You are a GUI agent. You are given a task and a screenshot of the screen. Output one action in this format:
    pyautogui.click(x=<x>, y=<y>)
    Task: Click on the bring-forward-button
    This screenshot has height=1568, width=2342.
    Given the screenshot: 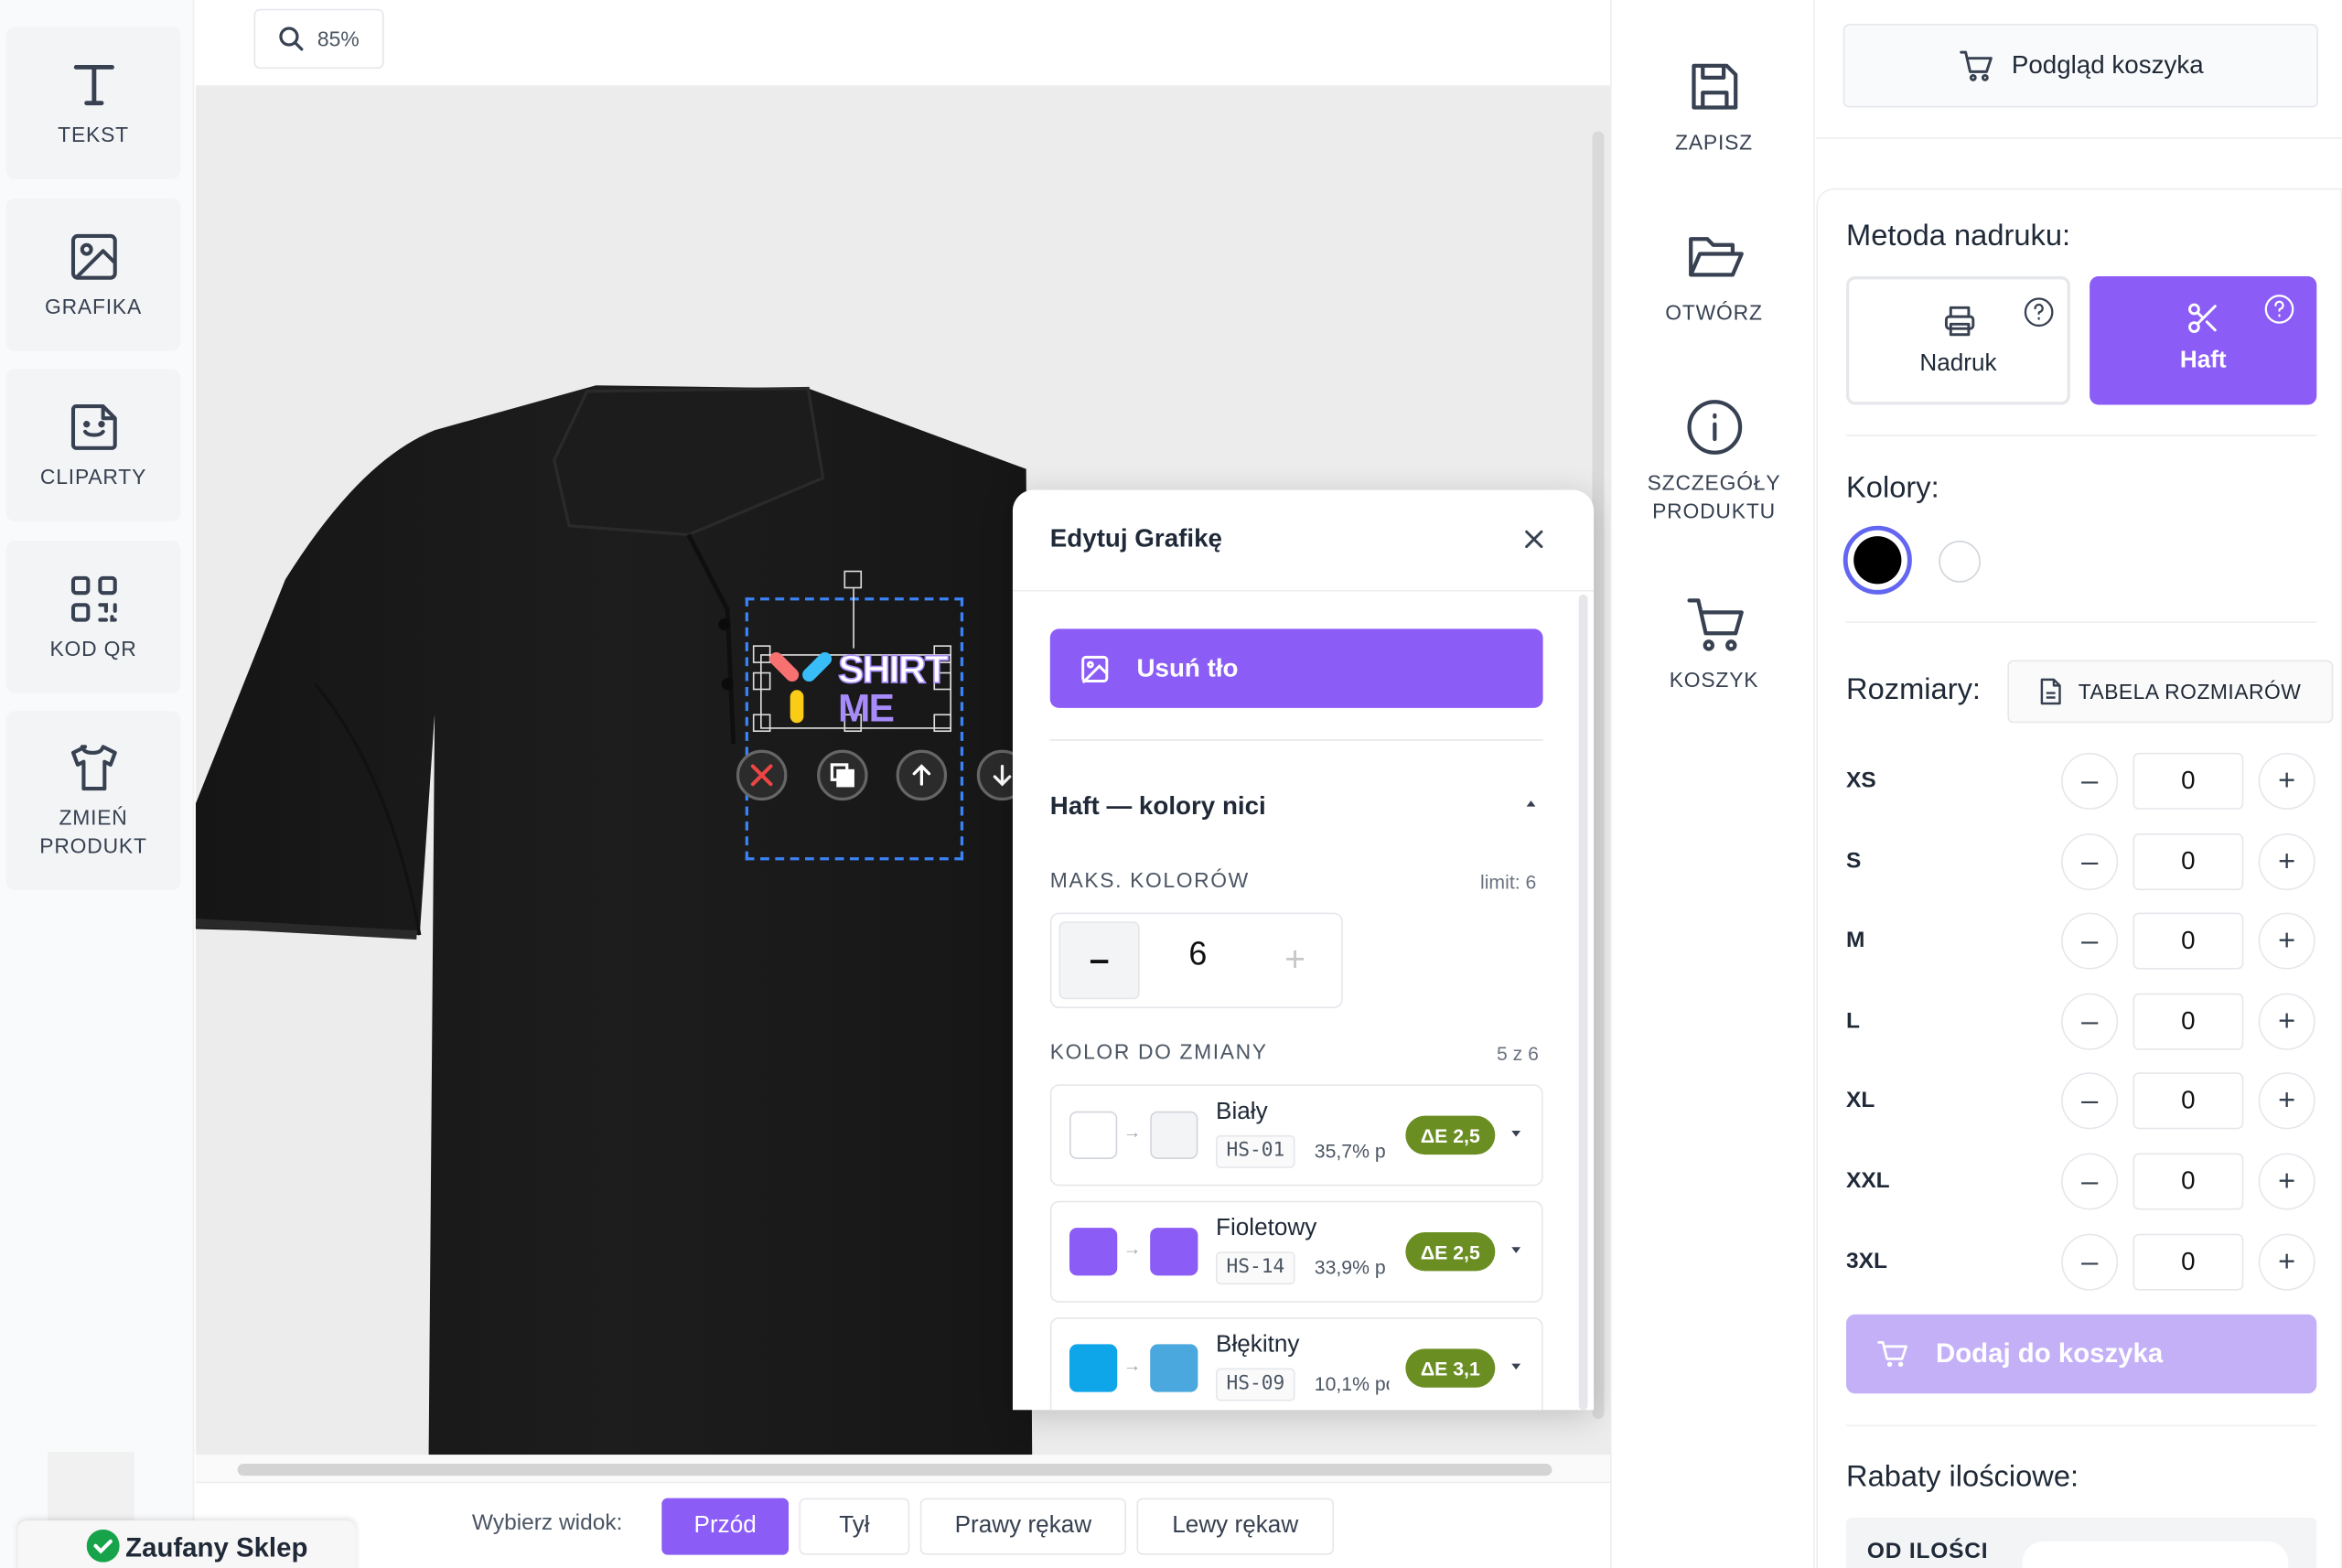 What is the action you would take?
    pyautogui.click(x=922, y=775)
    